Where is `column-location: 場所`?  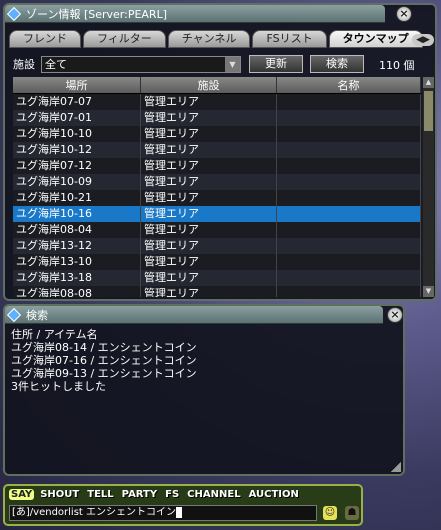 column-location: 場所 is located at coordinates (77, 85).